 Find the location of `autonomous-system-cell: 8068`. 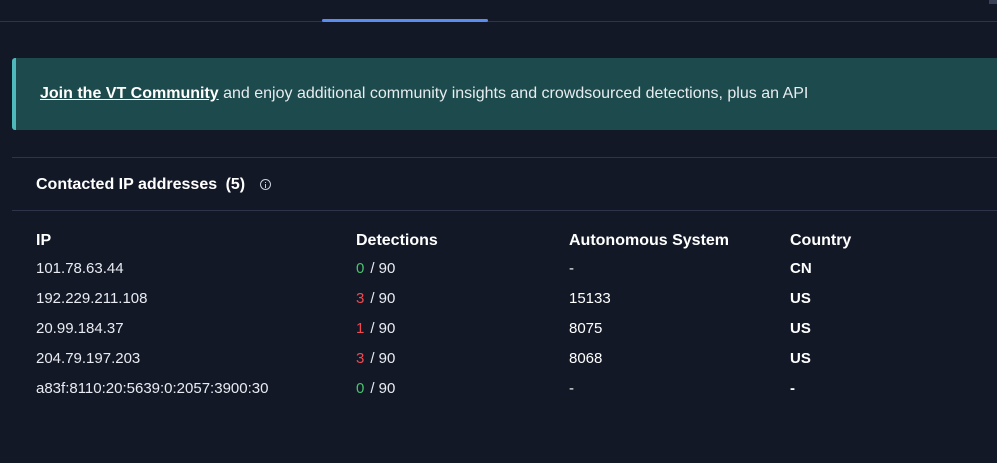

autonomous-system-cell: 8068 is located at coordinates (586, 358).